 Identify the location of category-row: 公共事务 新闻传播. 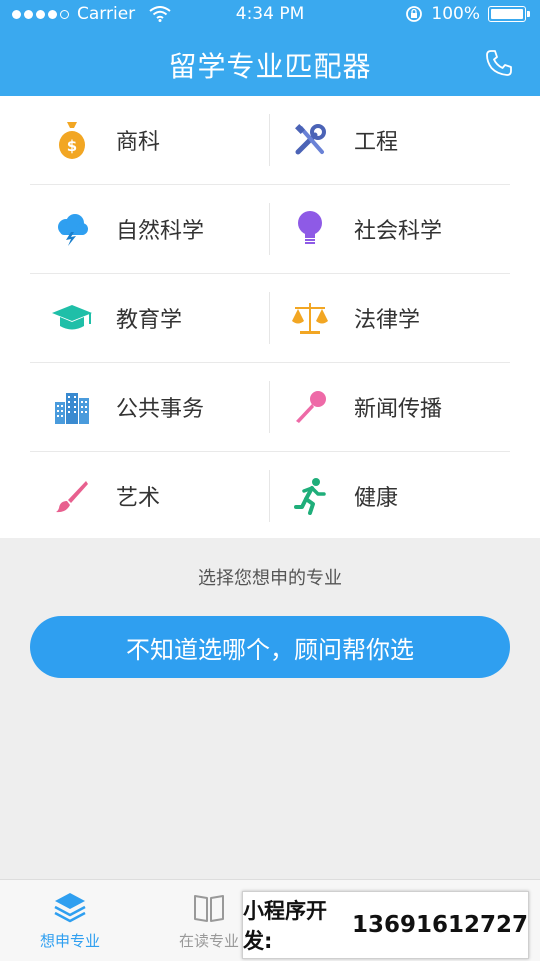
(270, 407).